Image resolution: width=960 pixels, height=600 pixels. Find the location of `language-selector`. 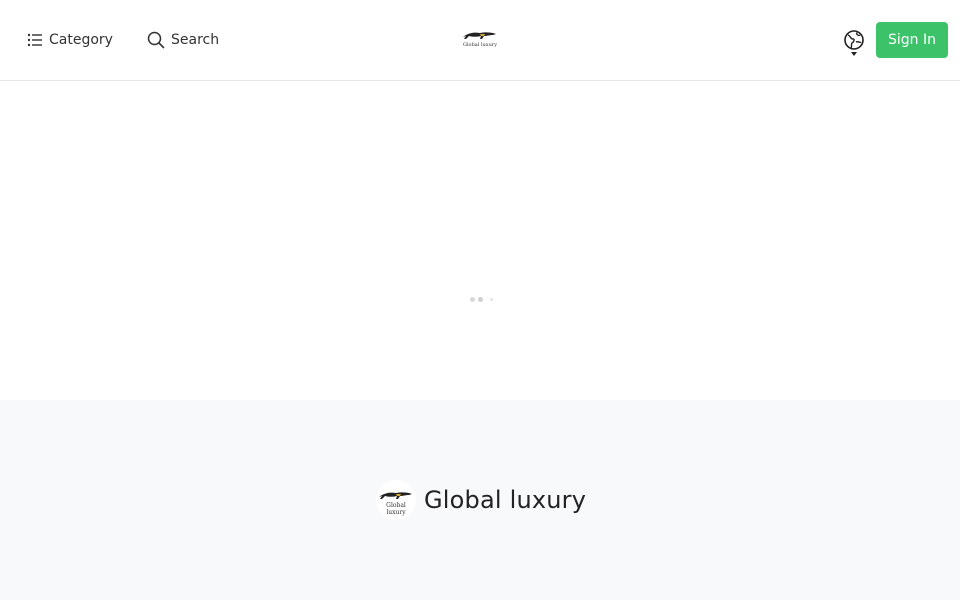

language-selector is located at coordinates (854, 43).